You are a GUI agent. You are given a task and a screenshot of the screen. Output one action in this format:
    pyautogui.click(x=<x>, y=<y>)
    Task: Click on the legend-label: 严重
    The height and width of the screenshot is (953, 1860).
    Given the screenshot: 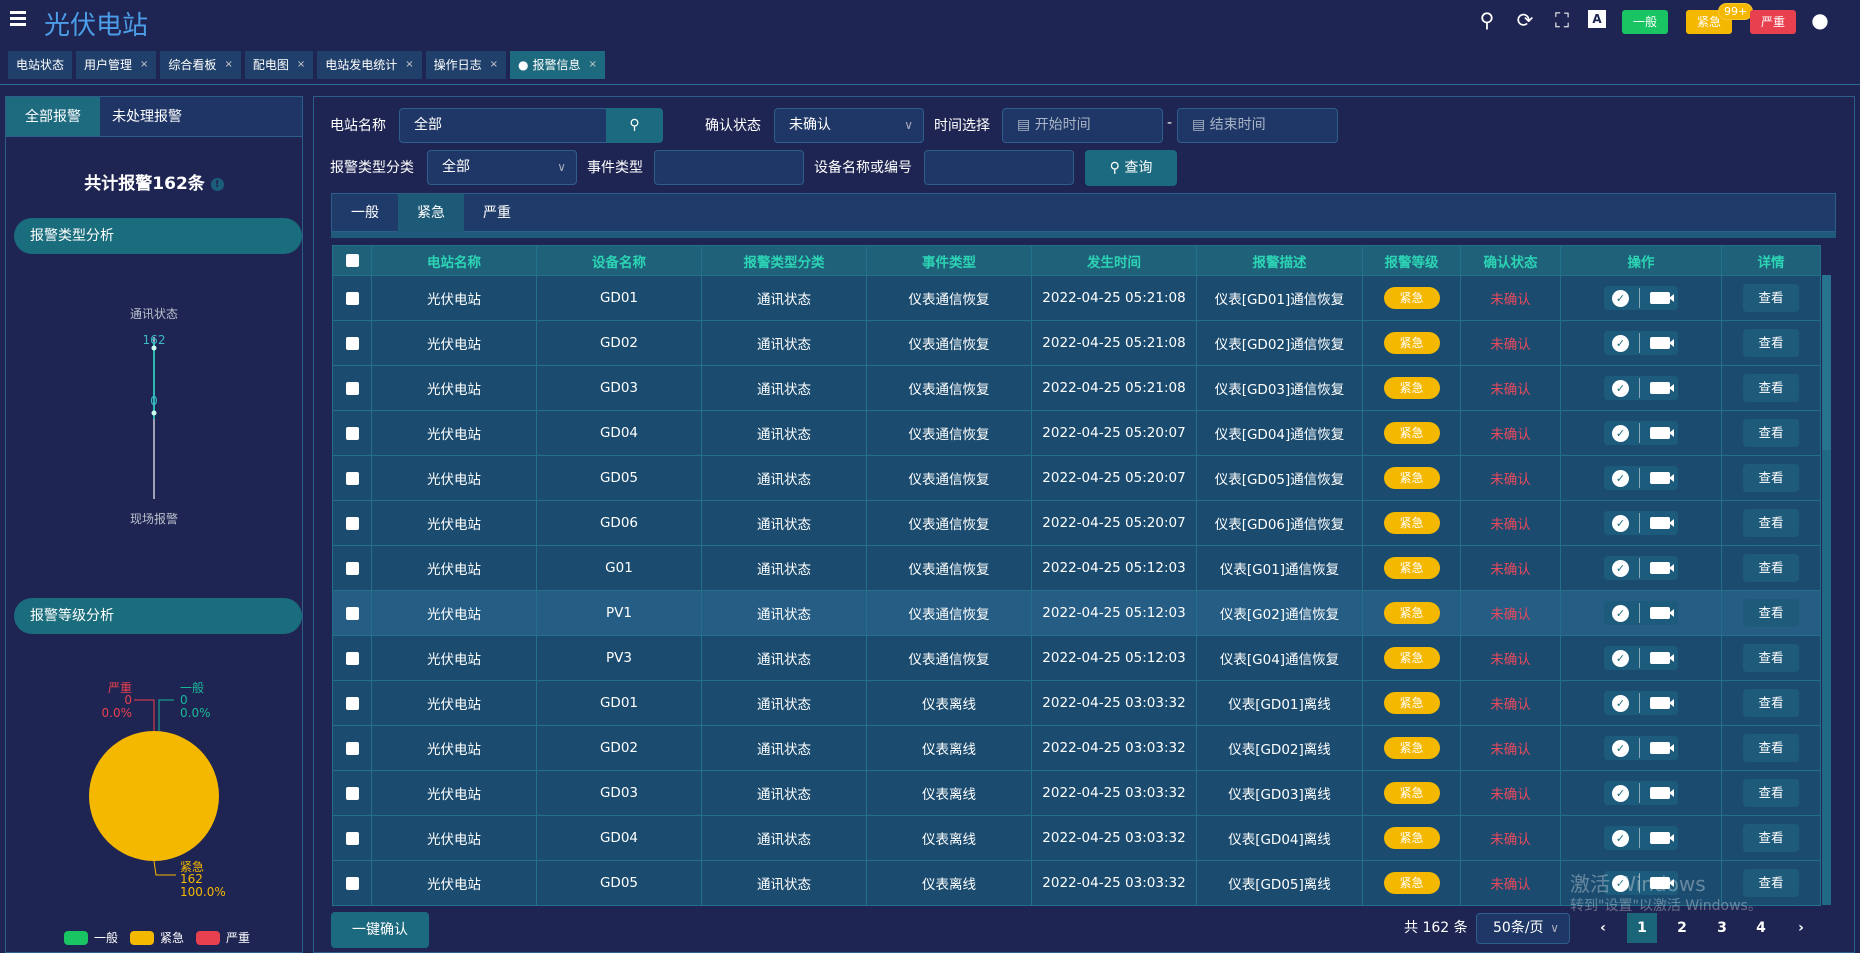 What is the action you would take?
    pyautogui.click(x=238, y=937)
    